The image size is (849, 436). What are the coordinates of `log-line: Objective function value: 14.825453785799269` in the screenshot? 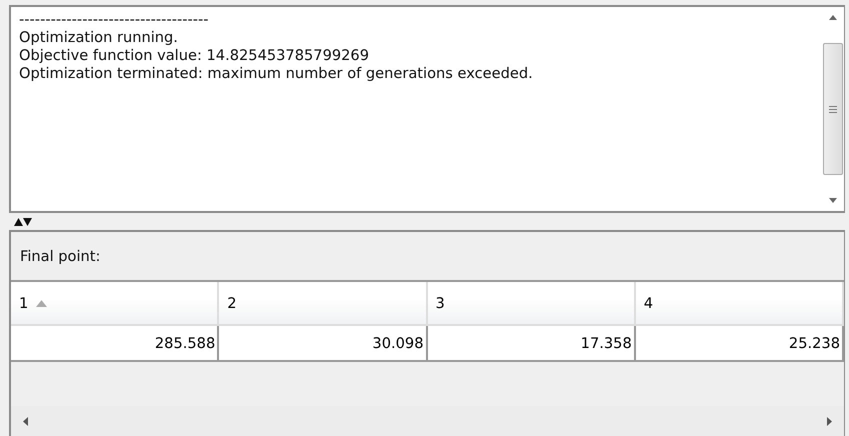 It's located at (194, 56).